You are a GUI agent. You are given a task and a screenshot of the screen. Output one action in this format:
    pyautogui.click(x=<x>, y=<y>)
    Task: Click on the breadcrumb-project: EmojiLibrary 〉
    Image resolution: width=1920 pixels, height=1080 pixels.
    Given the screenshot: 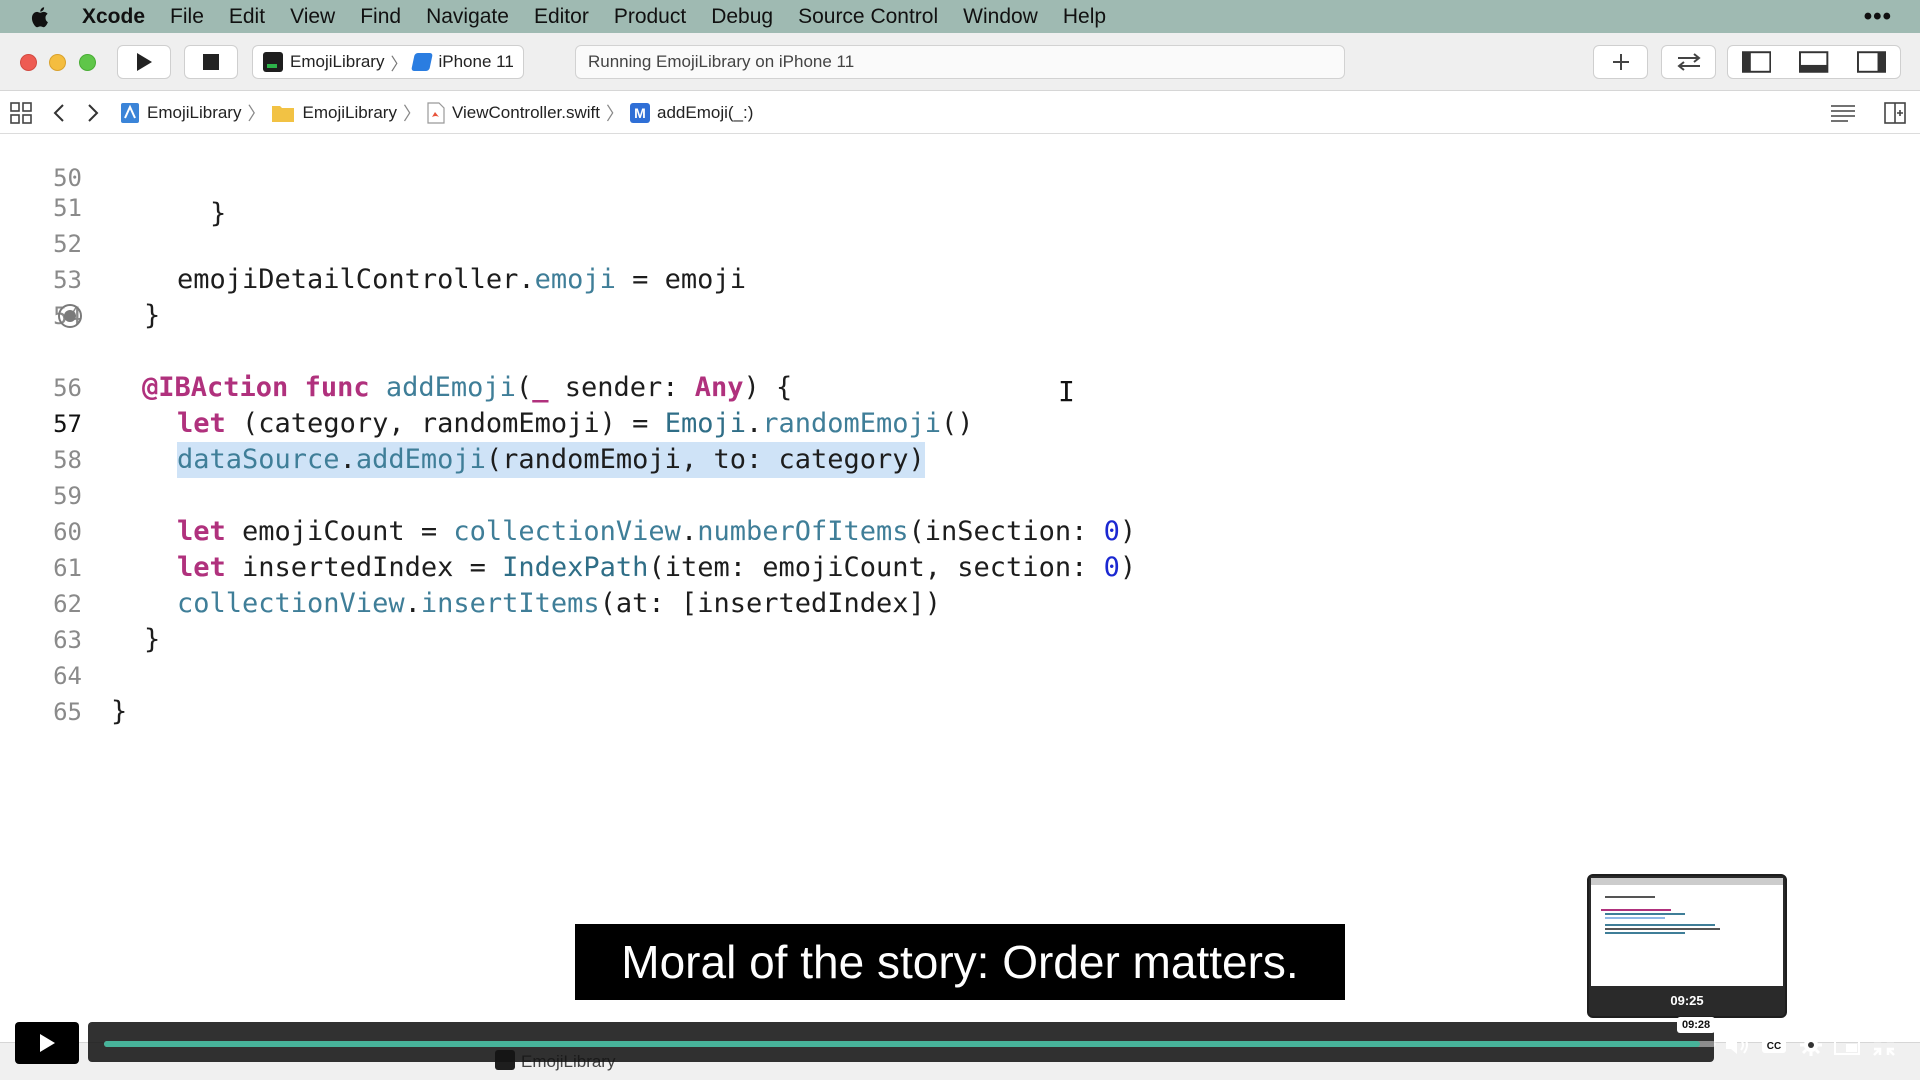 What is the action you would take?
    pyautogui.click(x=195, y=113)
    